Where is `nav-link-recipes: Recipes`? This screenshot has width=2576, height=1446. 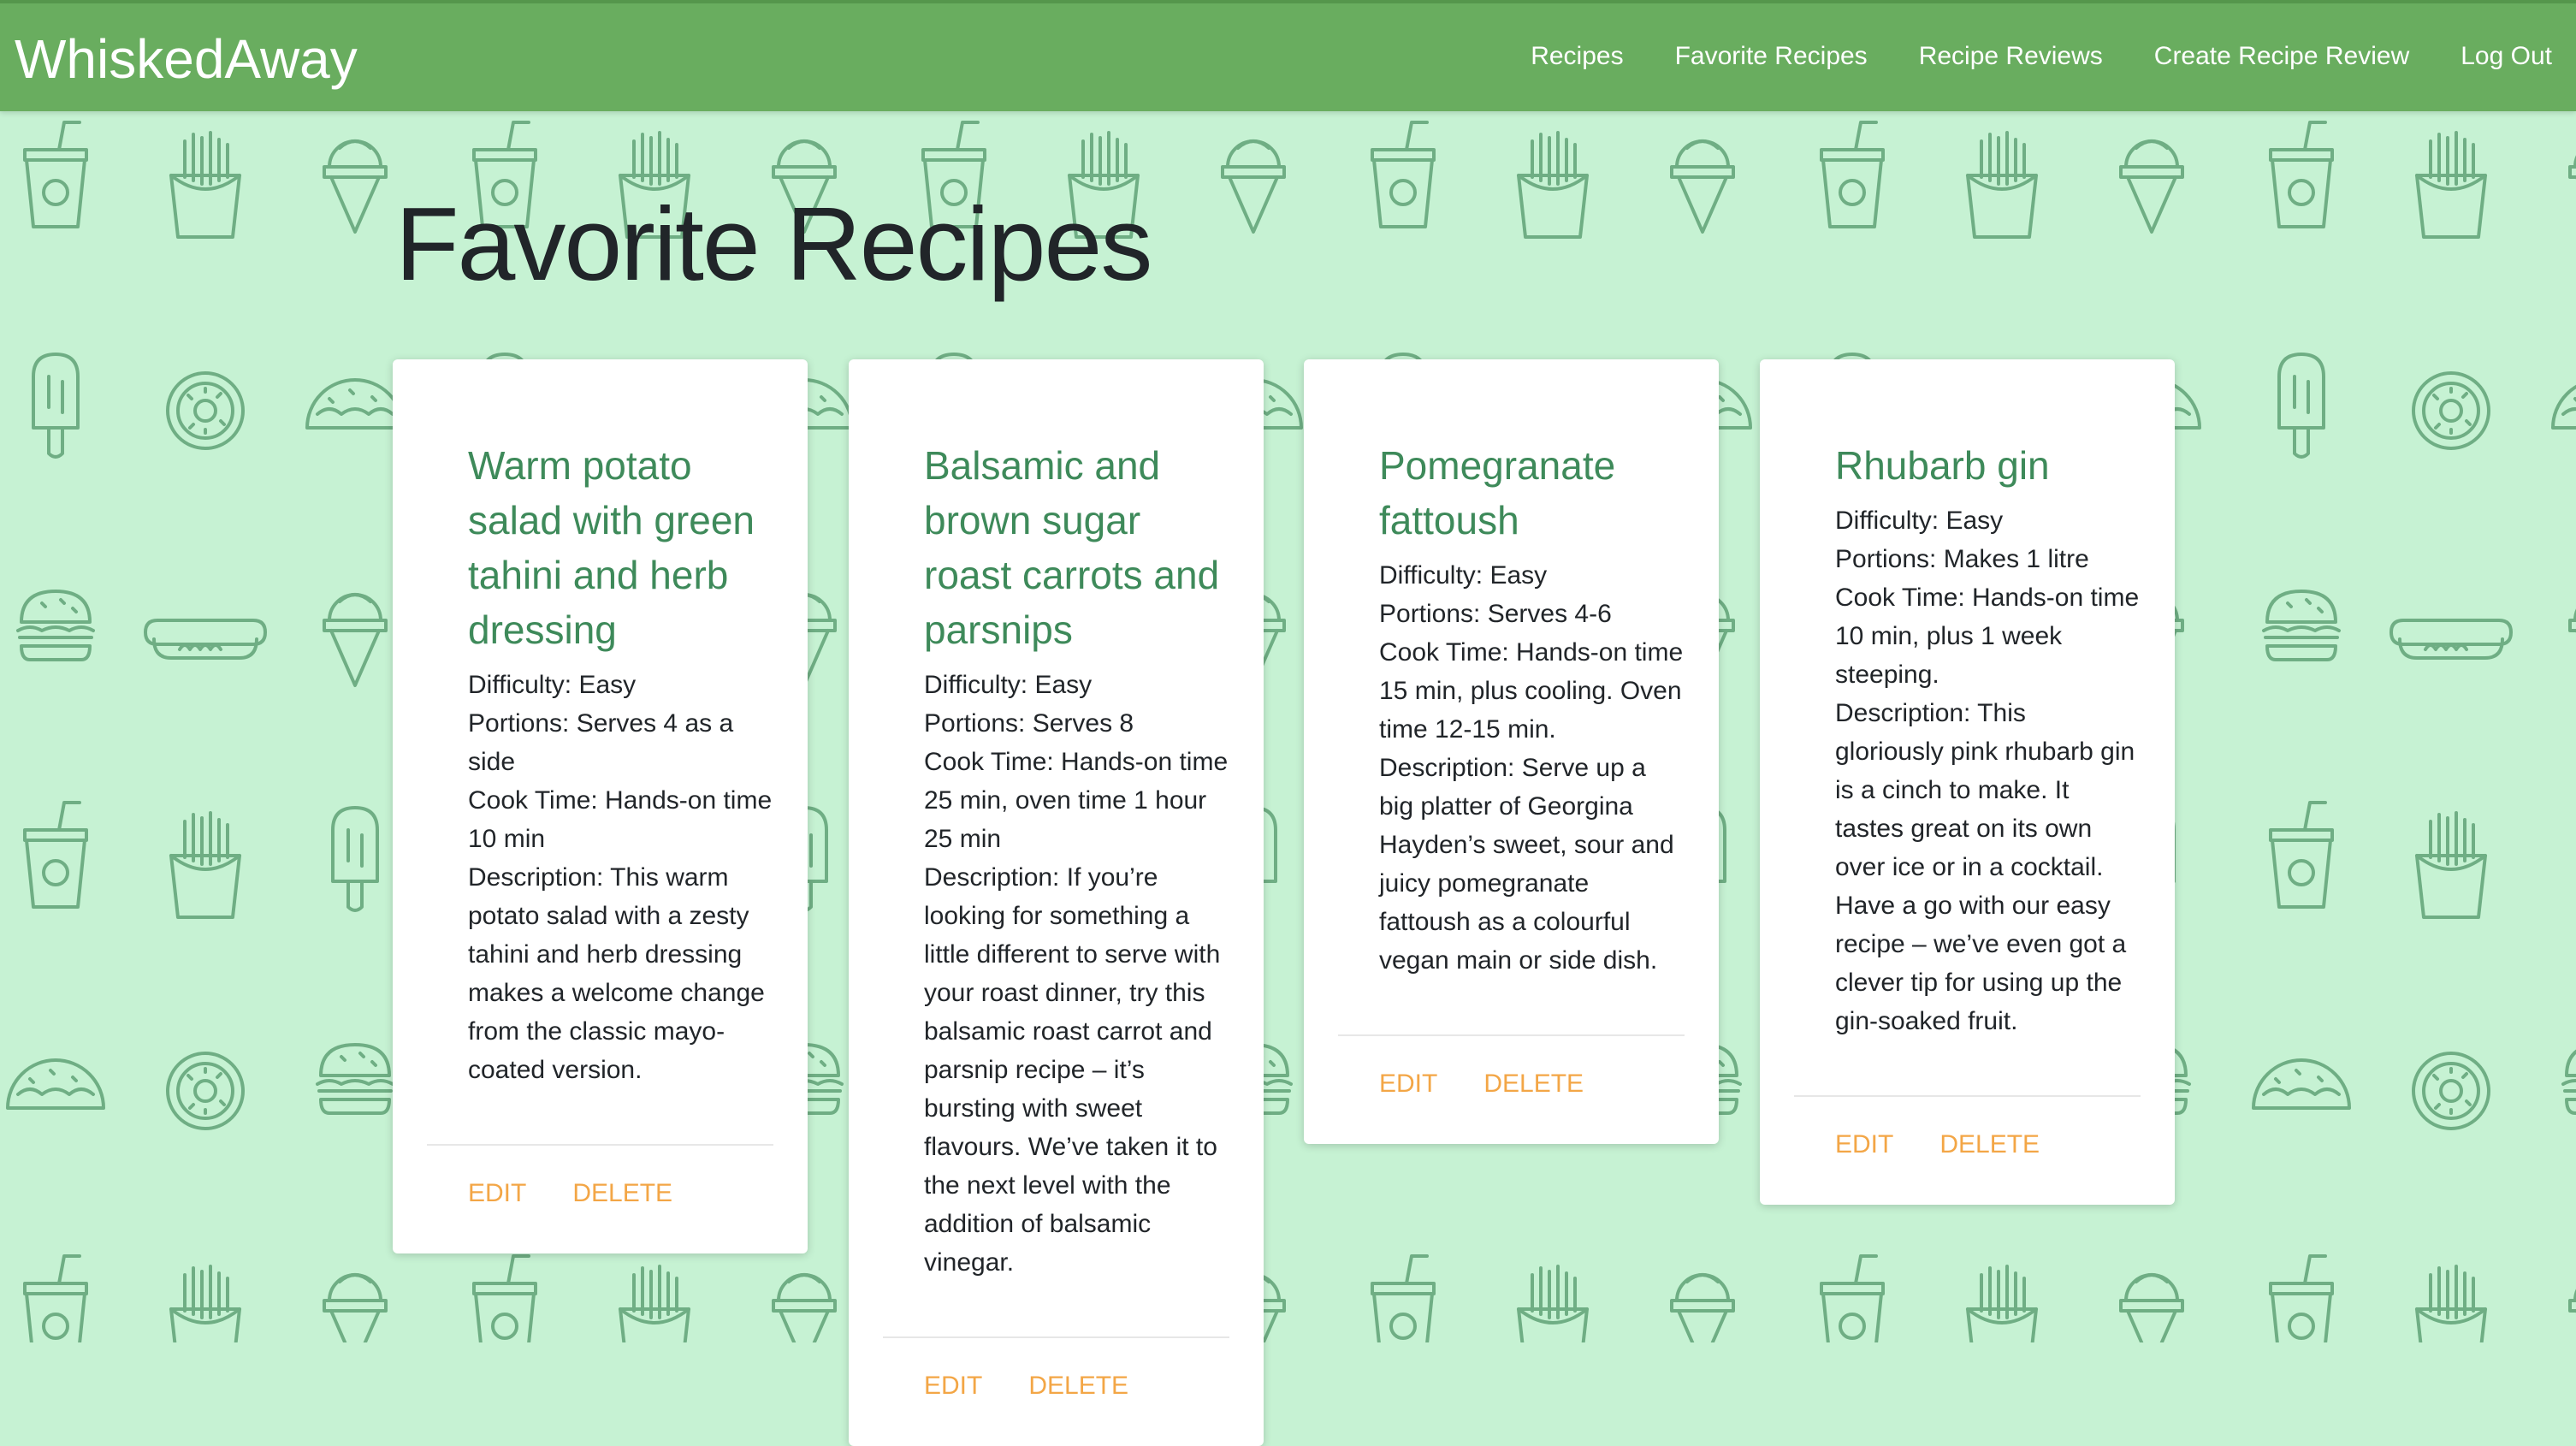
nav-link-recipes: Recipes is located at coordinates (1577, 57).